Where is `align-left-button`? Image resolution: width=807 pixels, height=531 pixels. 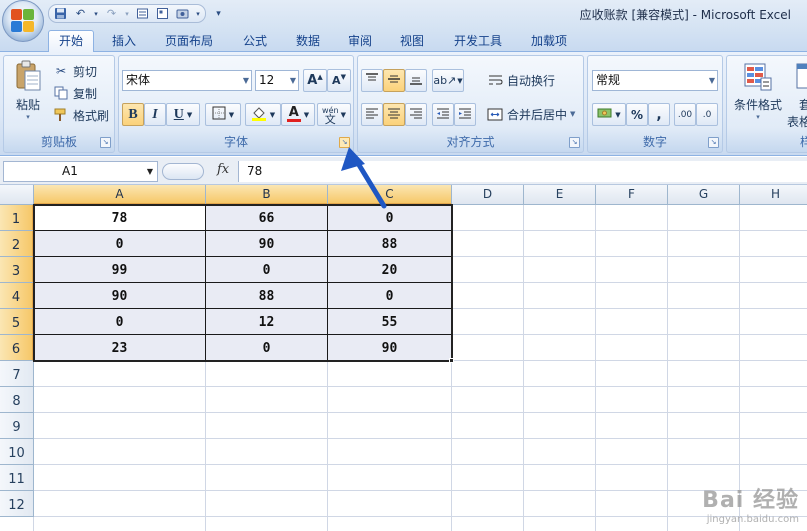
align-left-button is located at coordinates (372, 114).